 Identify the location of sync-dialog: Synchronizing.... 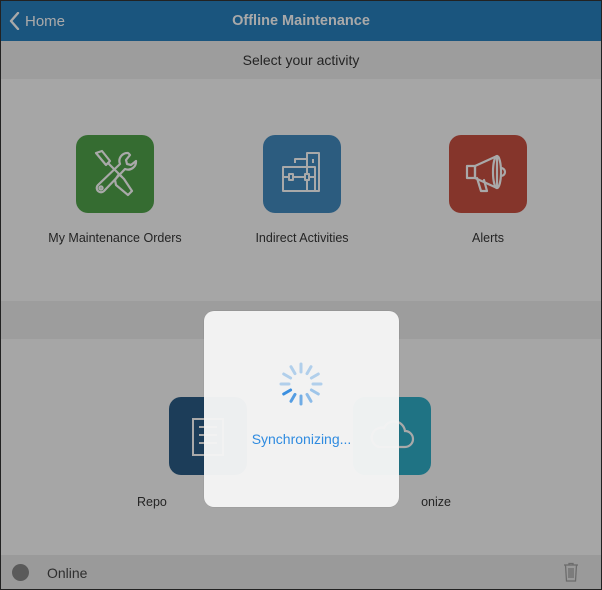
(301, 409).